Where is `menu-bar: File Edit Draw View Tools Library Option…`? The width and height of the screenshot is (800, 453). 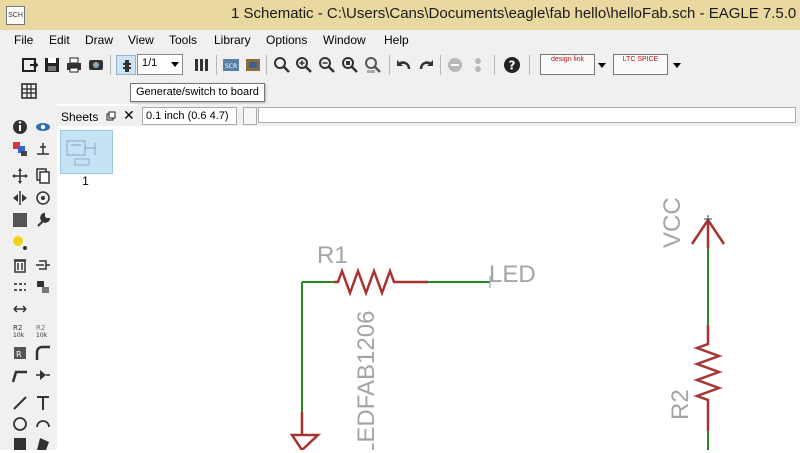 menu-bar: File Edit Draw View Tools Library Option… is located at coordinates (400, 41).